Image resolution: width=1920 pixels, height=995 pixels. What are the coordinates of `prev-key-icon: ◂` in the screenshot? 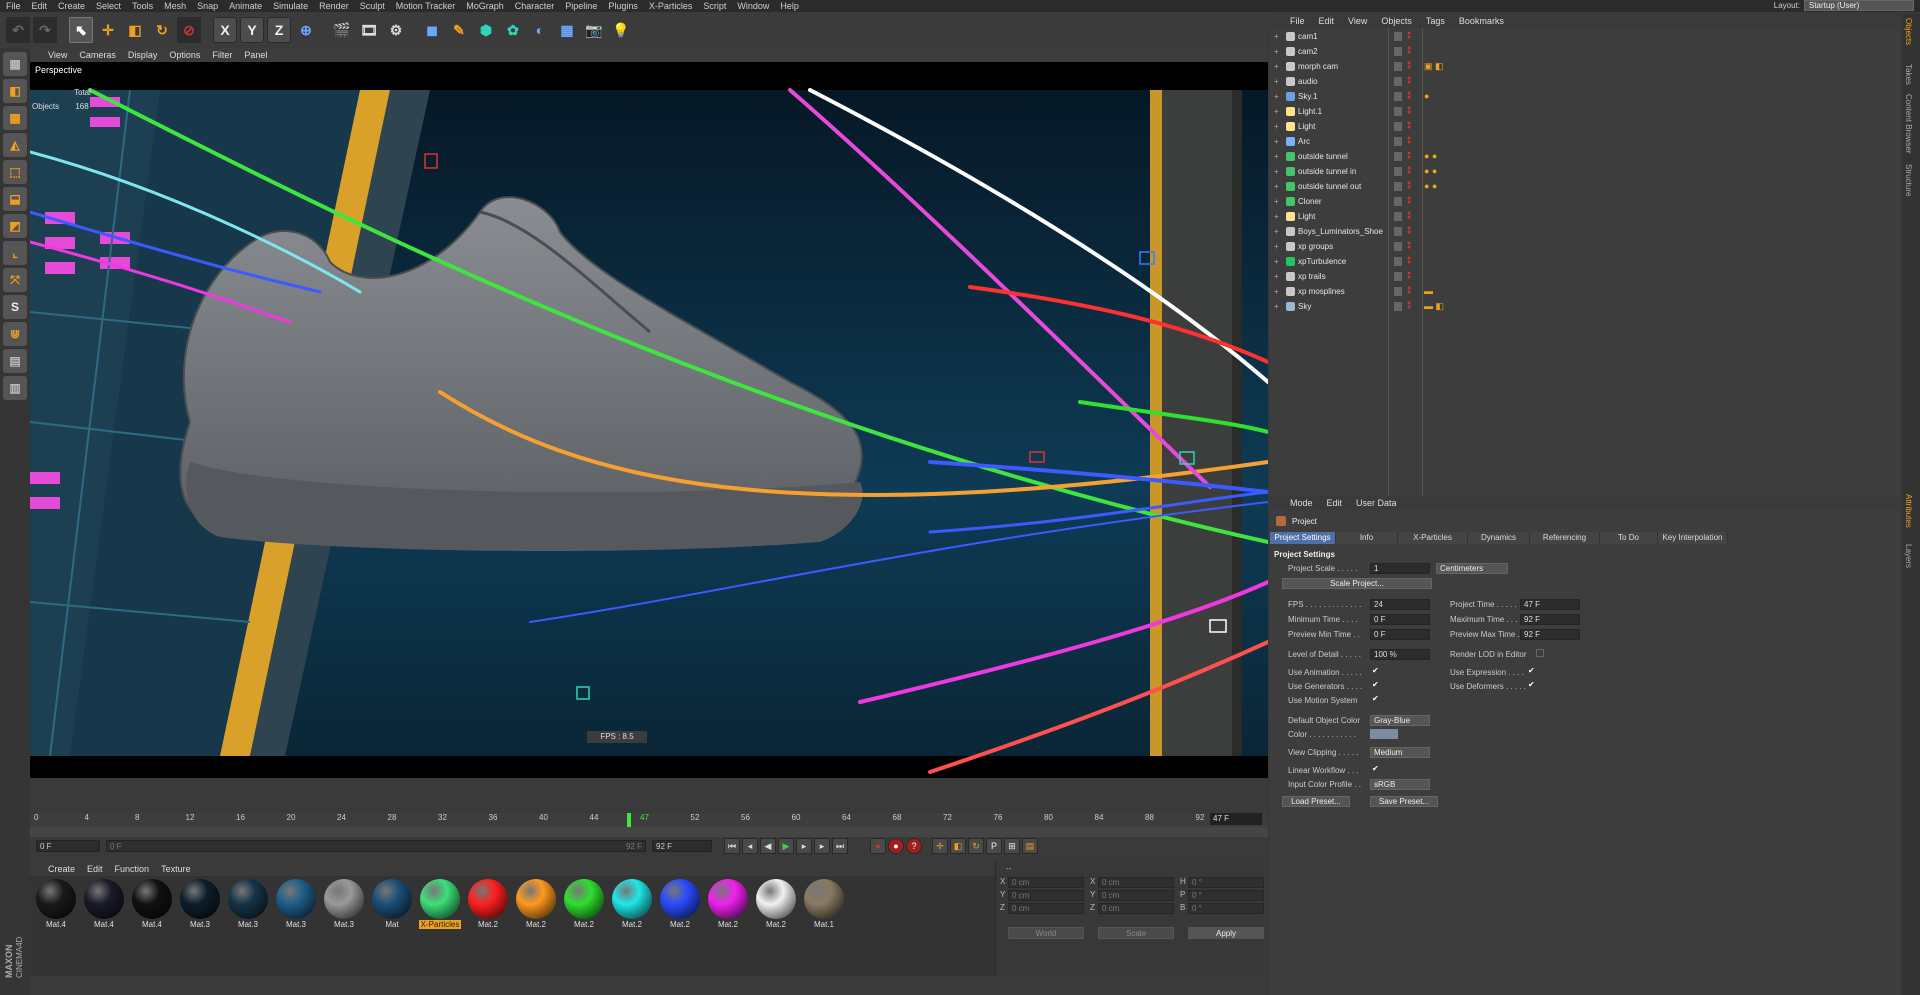 It's located at (750, 846).